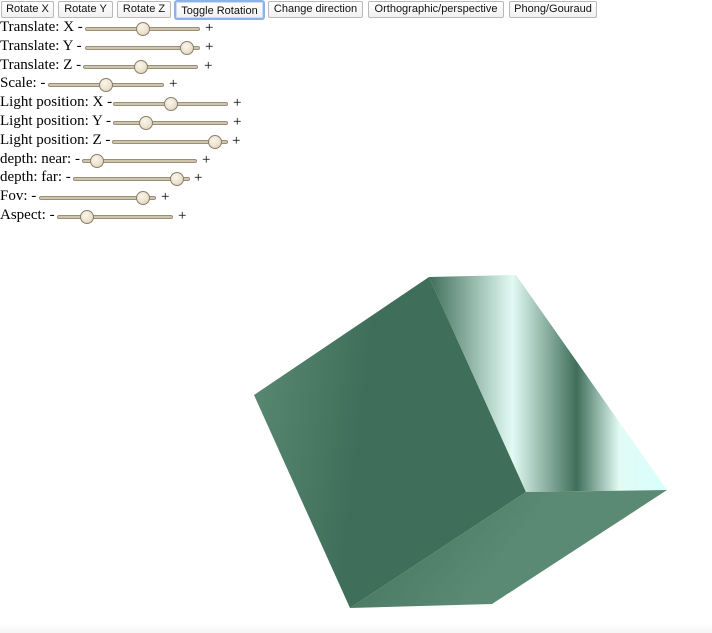 The image size is (712, 633). I want to click on depth-far-slider, so click(131, 179).